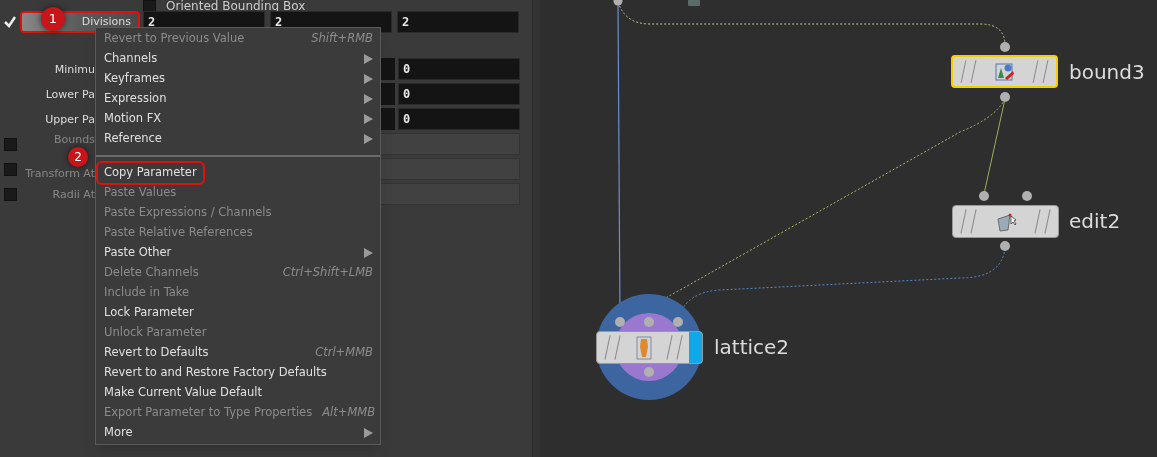 This screenshot has height=457, width=1157. Describe the element at coordinates (74, 139) in the screenshot. I see `parameter-label: Bounds` at that location.